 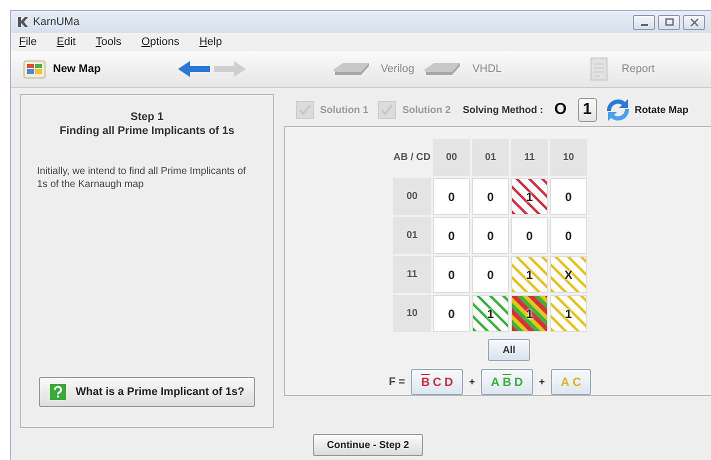 I want to click on column-header: 10, so click(x=568, y=157).